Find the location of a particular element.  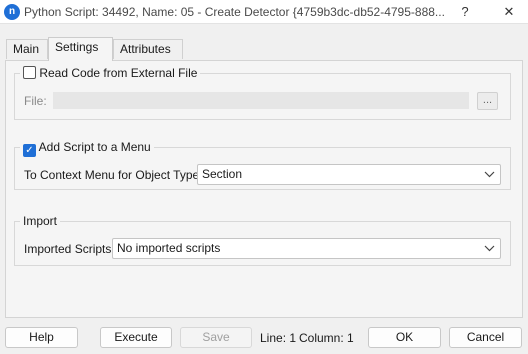

object-type-value: Section is located at coordinates (222, 174).